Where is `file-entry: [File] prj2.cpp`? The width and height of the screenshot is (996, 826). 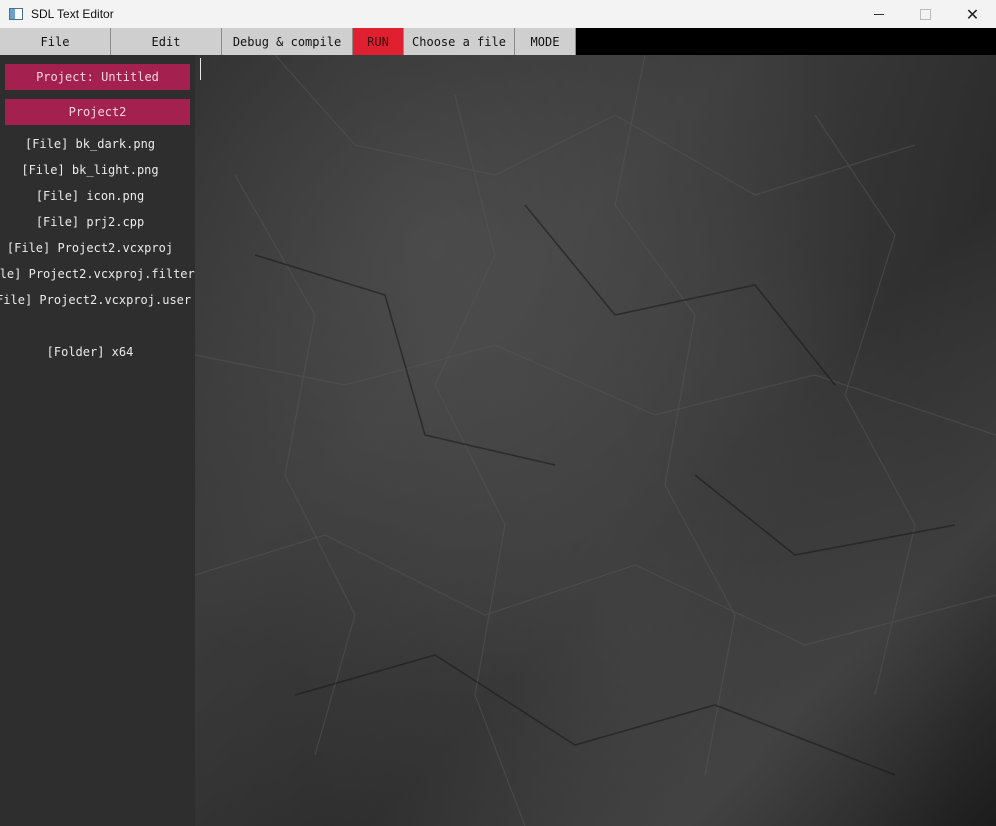
file-entry: [File] prj2.cpp is located at coordinates (97, 222).